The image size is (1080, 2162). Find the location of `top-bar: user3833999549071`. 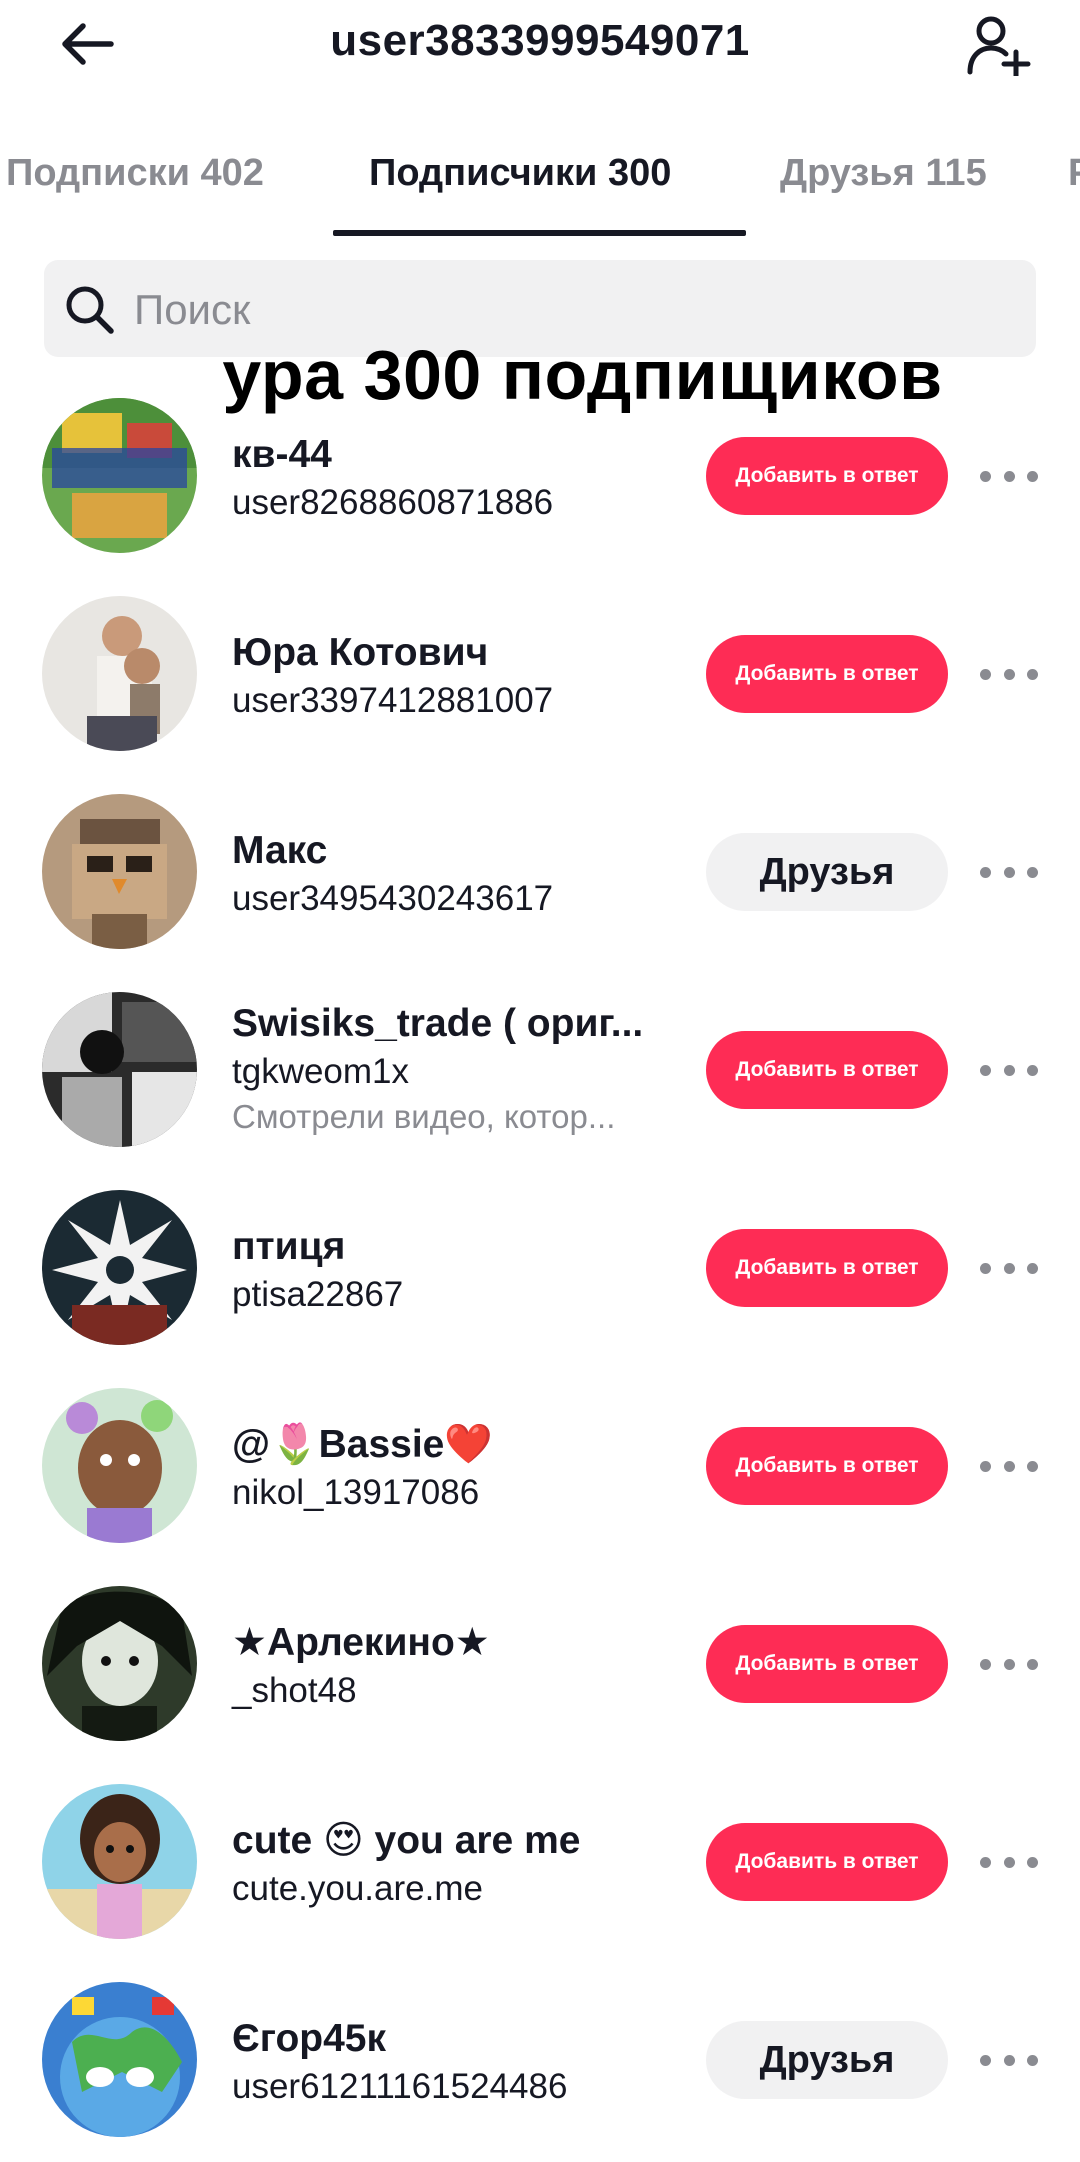

top-bar: user3833999549071 is located at coordinates (540, 45).